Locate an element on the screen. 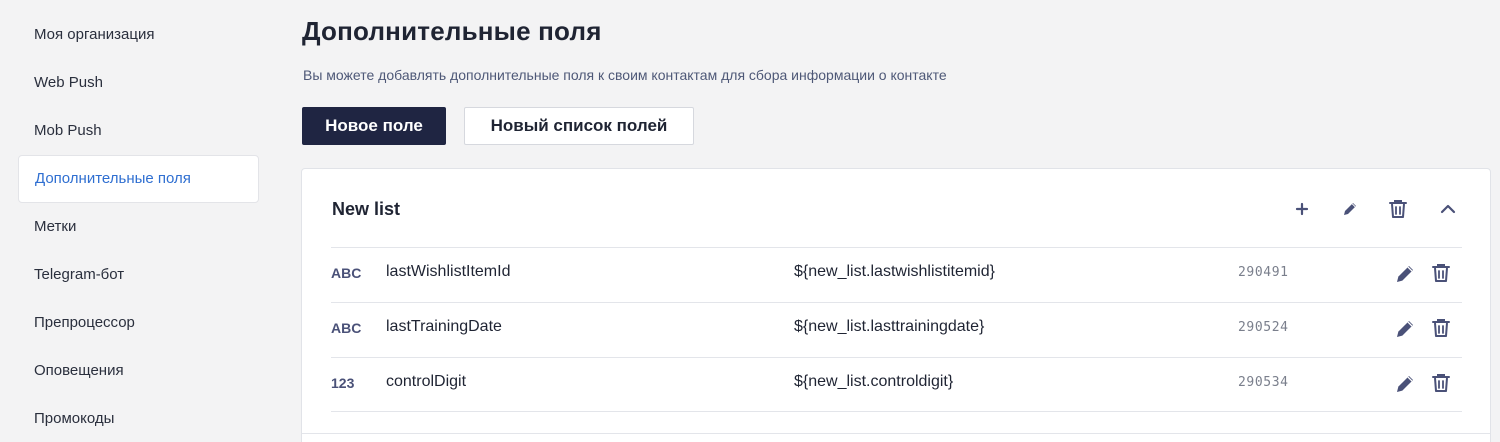 The image size is (1500, 442). field-name: lastTrainingDate is located at coordinates (444, 326).